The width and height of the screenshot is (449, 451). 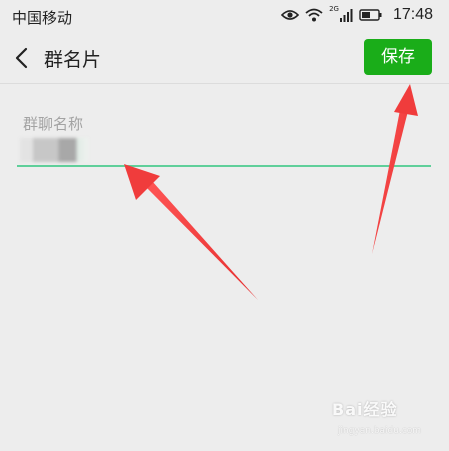 What do you see at coordinates (22, 58) in the screenshot?
I see `chevron-left-icon` at bounding box center [22, 58].